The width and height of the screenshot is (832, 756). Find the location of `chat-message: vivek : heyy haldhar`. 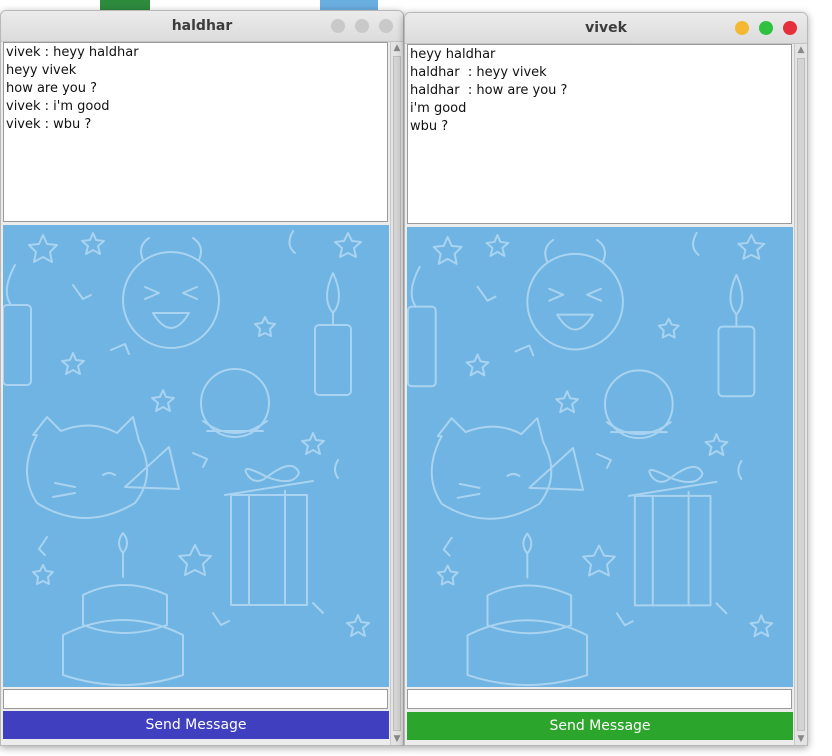

chat-message: vivek : heyy haldhar is located at coordinates (72, 52).